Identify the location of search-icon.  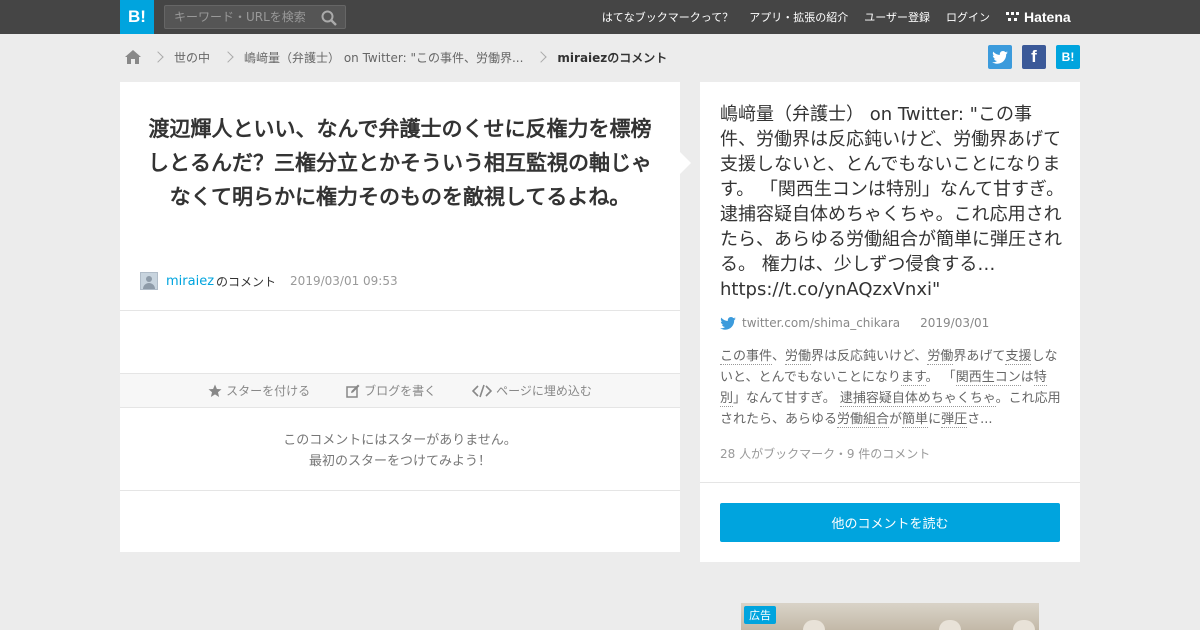
(329, 18).